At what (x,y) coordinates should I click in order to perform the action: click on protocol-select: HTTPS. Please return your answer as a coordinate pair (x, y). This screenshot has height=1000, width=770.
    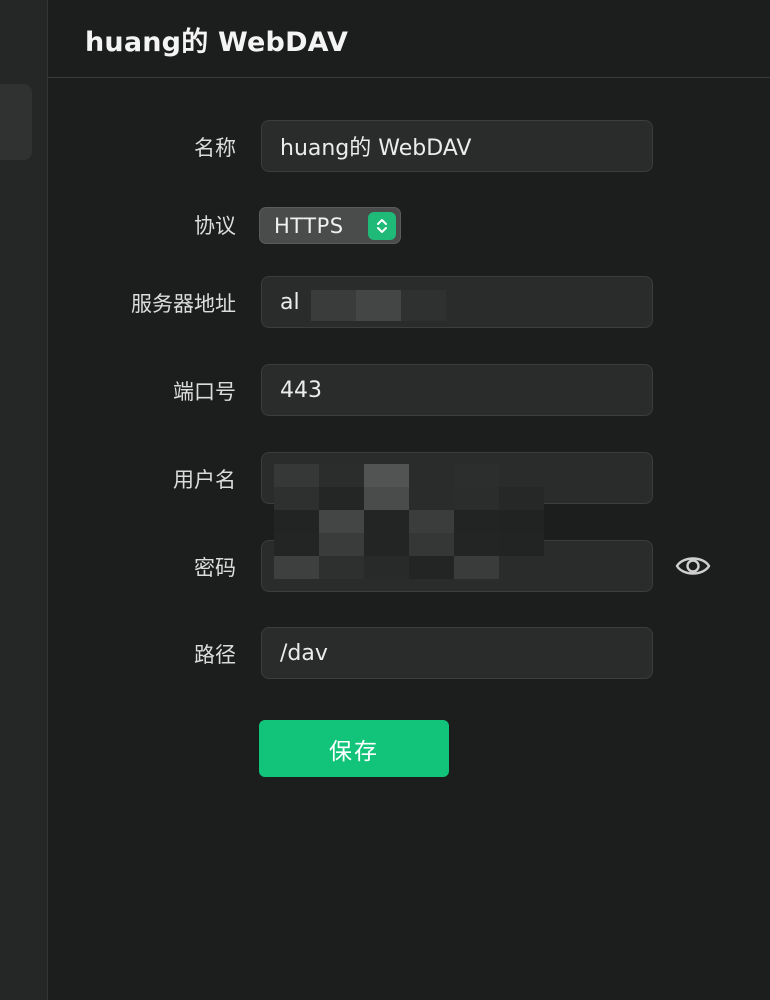
    Looking at the image, I should click on (330, 225).